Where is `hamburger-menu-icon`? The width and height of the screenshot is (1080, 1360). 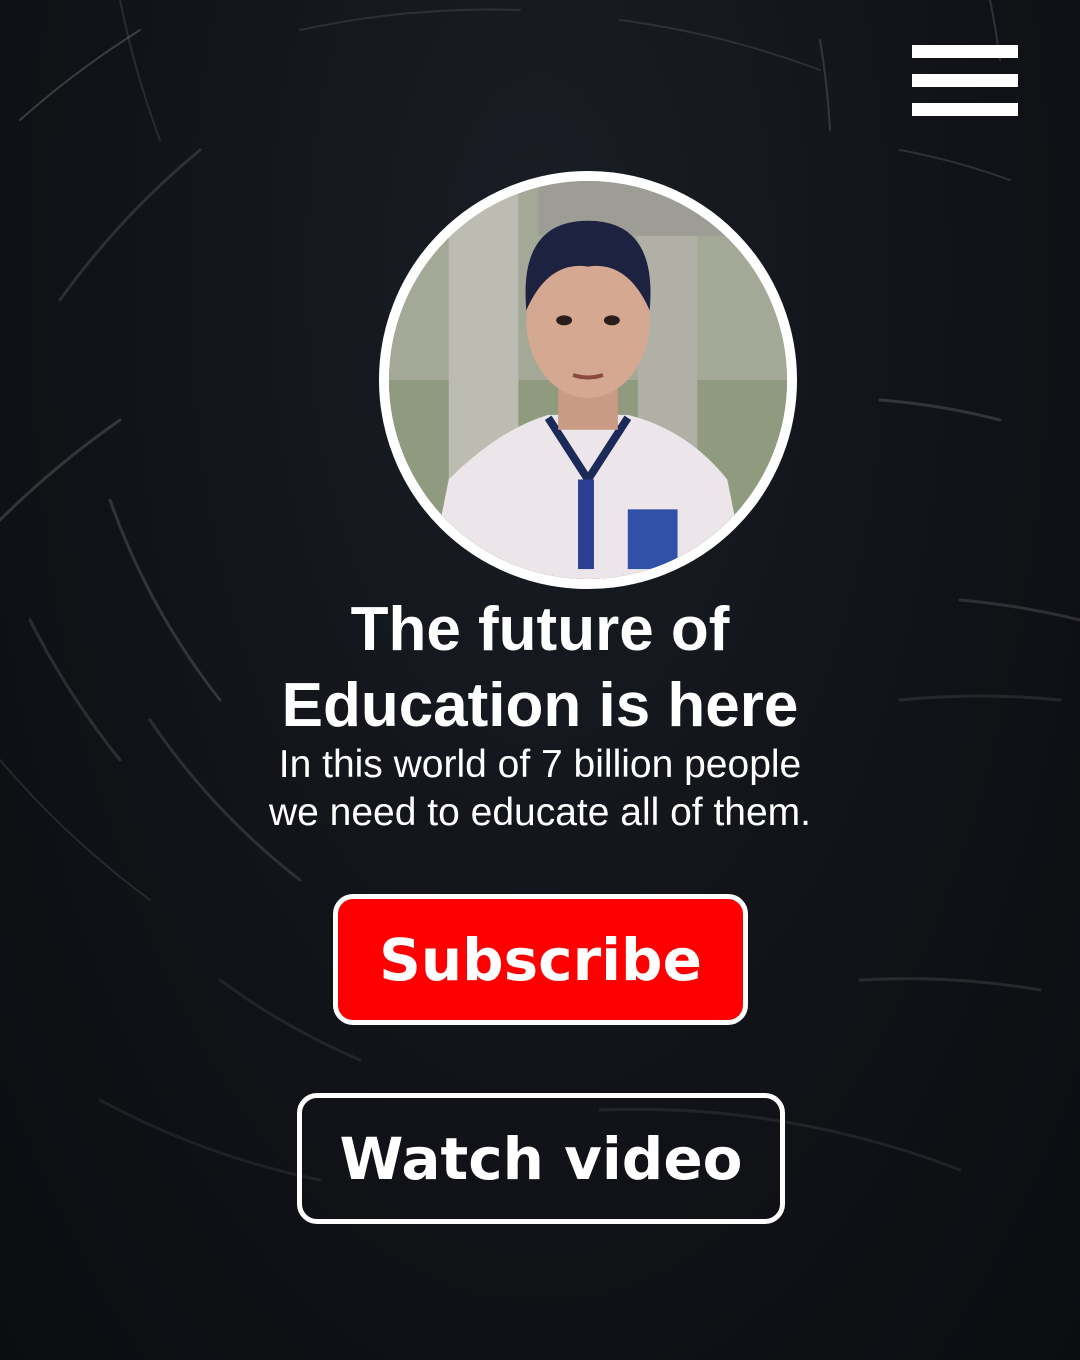 hamburger-menu-icon is located at coordinates (965, 81).